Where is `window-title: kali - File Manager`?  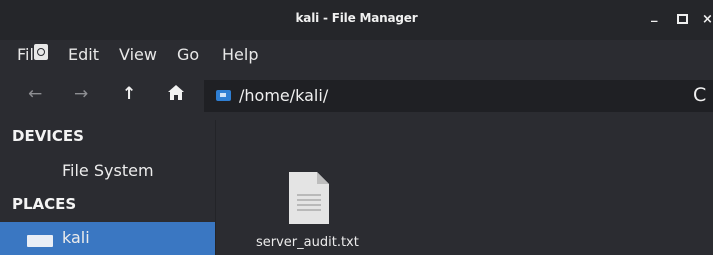
window-title: kali - File Manager is located at coordinates (356, 18).